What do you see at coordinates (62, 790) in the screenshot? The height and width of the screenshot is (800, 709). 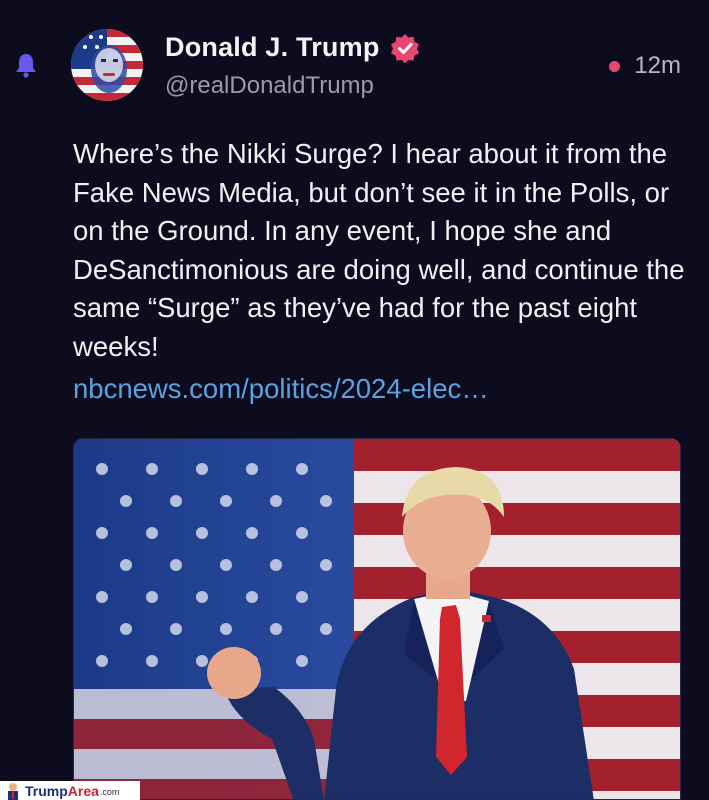 I see `watermark-brand: TrumpArea` at bounding box center [62, 790].